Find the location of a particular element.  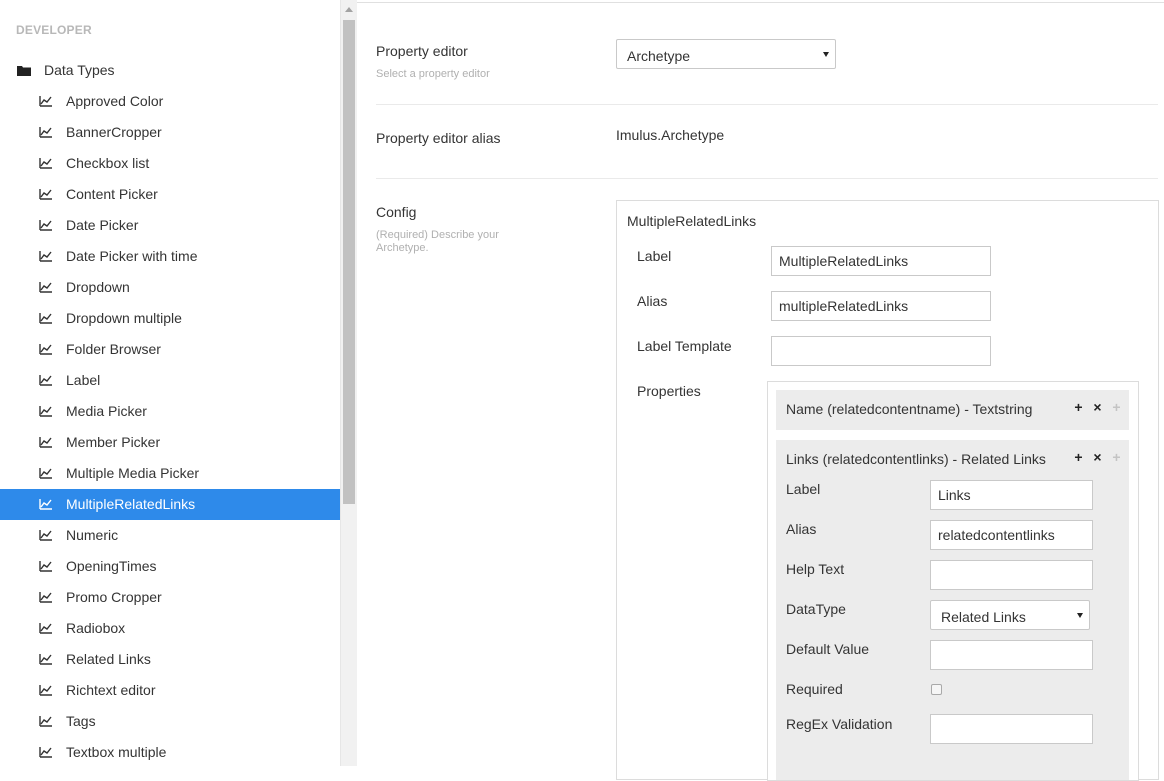

sidebar-item-label: Folder Browser is located at coordinates (113, 349).